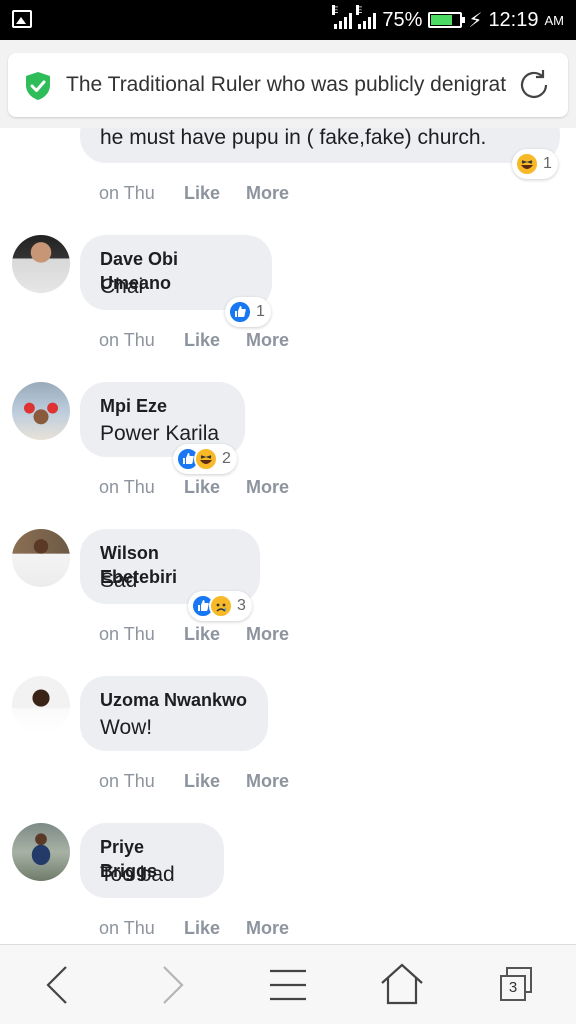  I want to click on comment-bubble: Uzoma Nwankwo Wow!, so click(174, 713).